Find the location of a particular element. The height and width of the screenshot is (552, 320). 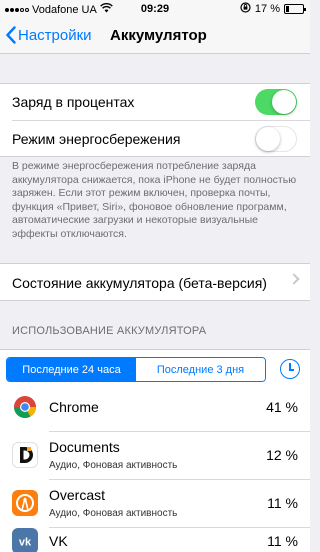

status-bar: Vodafone UA 09:29 17 % is located at coordinates (155, 9).